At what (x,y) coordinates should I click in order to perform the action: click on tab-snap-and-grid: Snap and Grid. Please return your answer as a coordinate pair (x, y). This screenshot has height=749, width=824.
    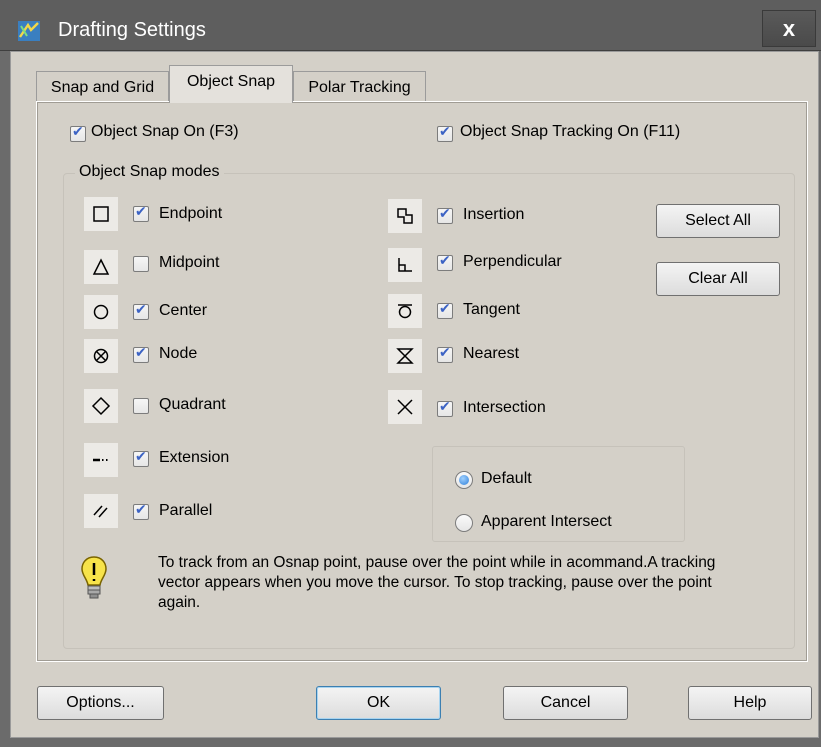
    Looking at the image, I should click on (102, 86).